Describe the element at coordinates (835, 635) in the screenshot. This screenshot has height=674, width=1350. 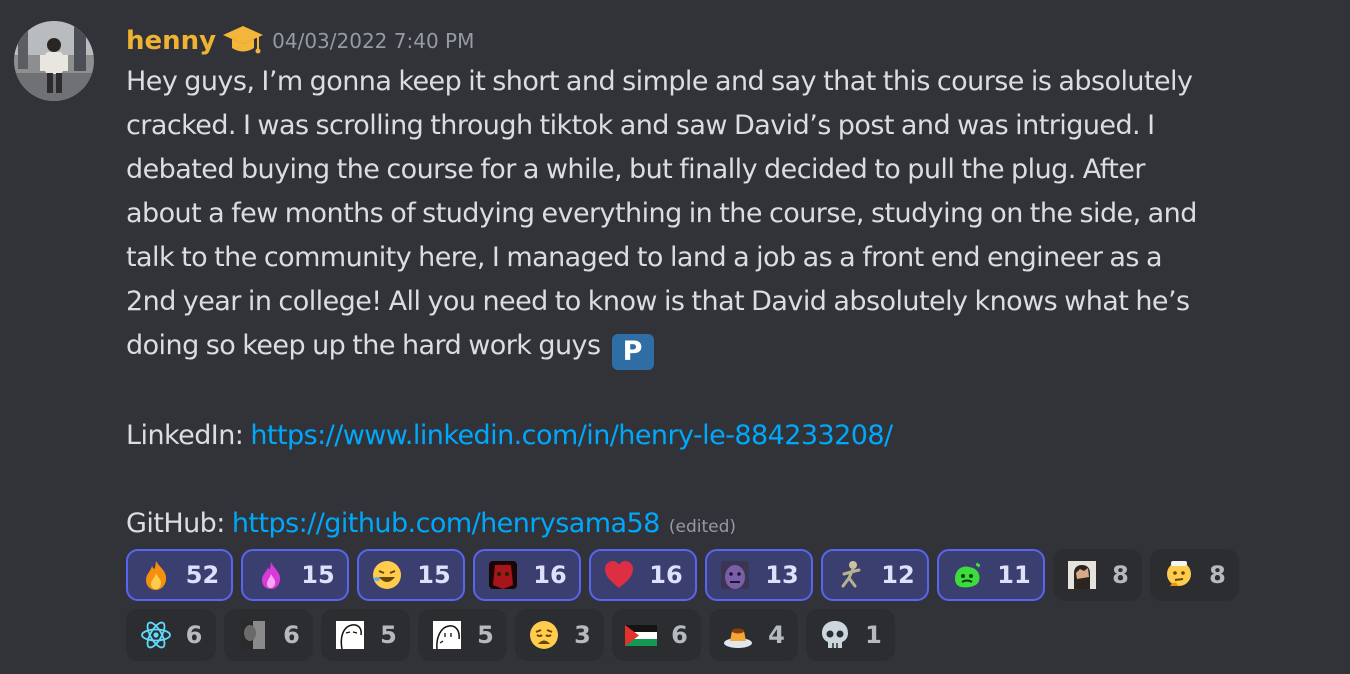
I see `skull-icon` at that location.